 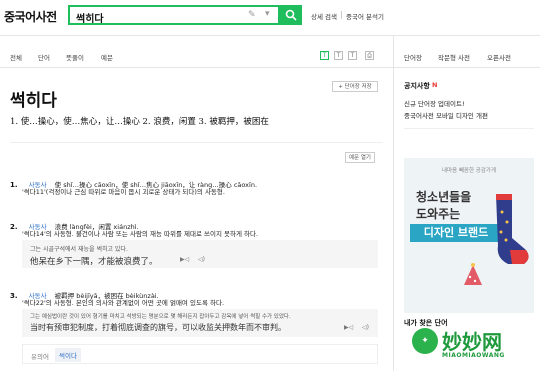 I want to click on new-badge: N, so click(x=435, y=85).